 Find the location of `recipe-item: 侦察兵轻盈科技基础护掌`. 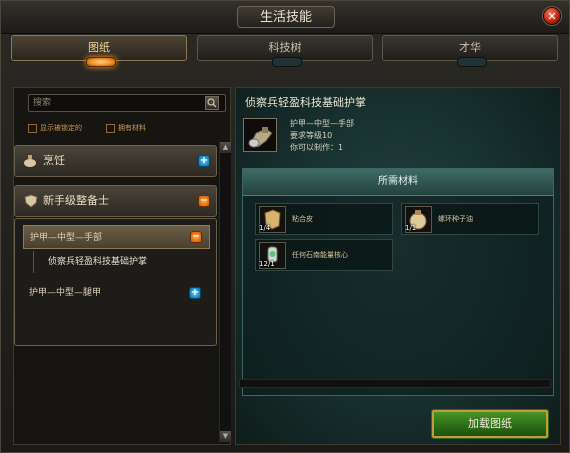

recipe-item: 侦察兵轻盈科技基础护掌 is located at coordinates (121, 262).